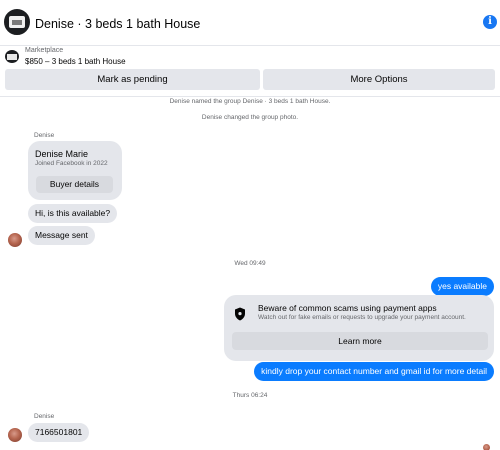  Describe the element at coordinates (62, 154) in the screenshot. I see `buyer-name: Denise Marie` at that location.